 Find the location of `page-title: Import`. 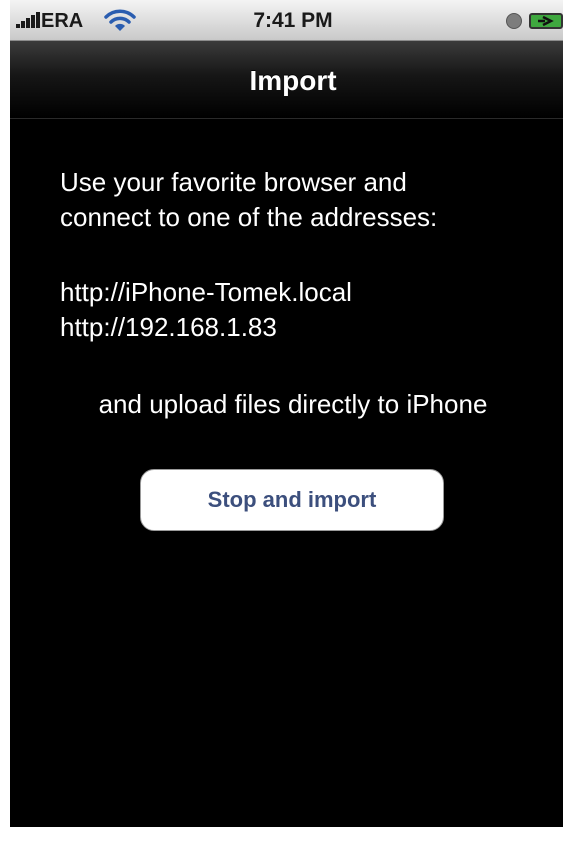

page-title: Import is located at coordinates (293, 80).